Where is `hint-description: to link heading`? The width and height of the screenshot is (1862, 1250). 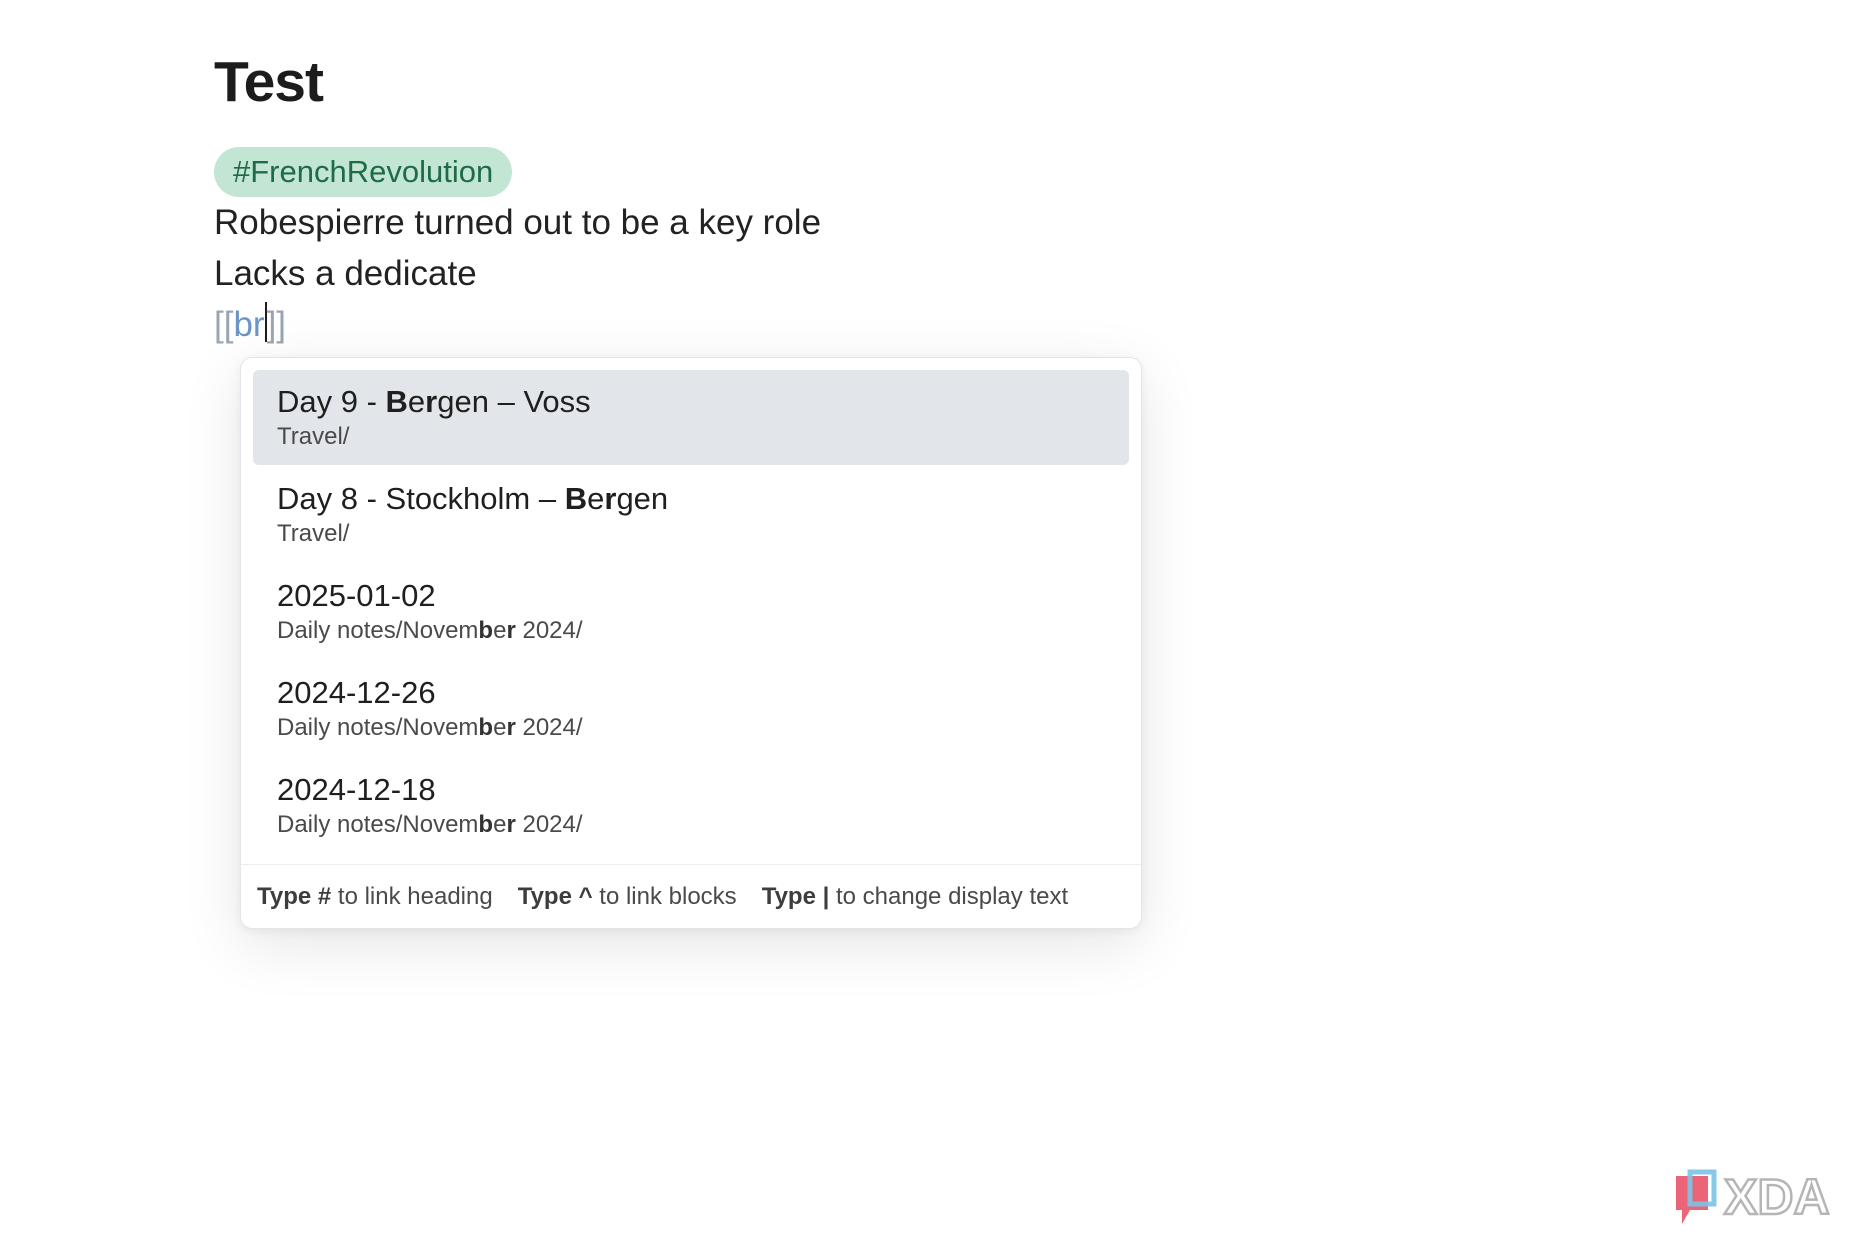 hint-description: to link heading is located at coordinates (412, 896).